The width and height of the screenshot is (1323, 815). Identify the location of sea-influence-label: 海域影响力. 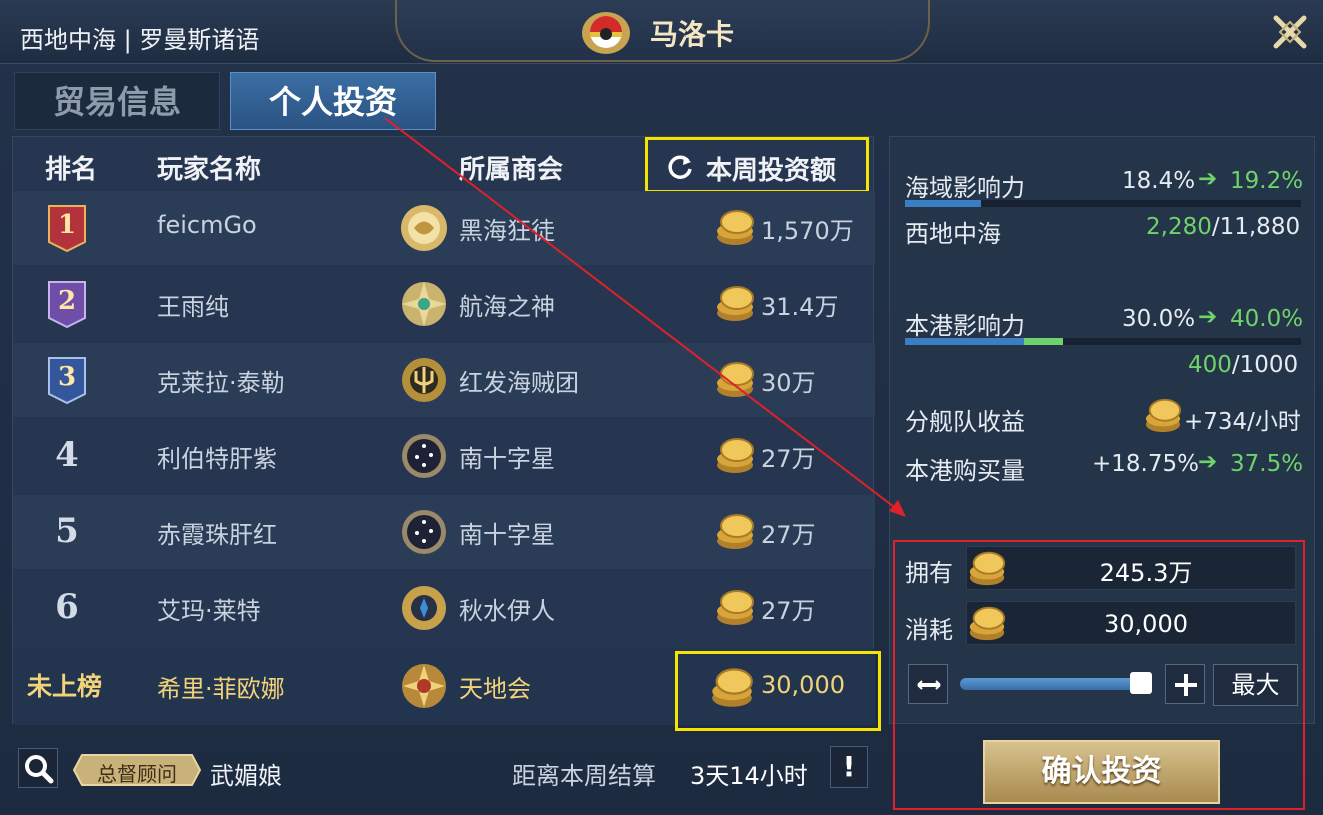
(965, 188).